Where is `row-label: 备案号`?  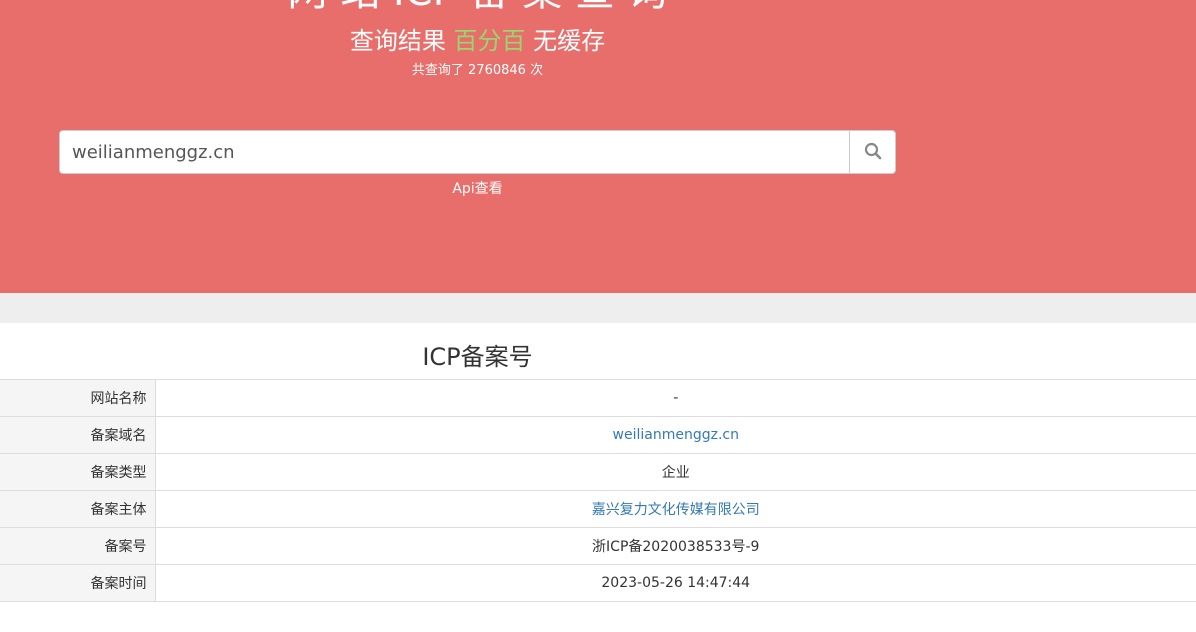 row-label: 备案号 is located at coordinates (78, 546).